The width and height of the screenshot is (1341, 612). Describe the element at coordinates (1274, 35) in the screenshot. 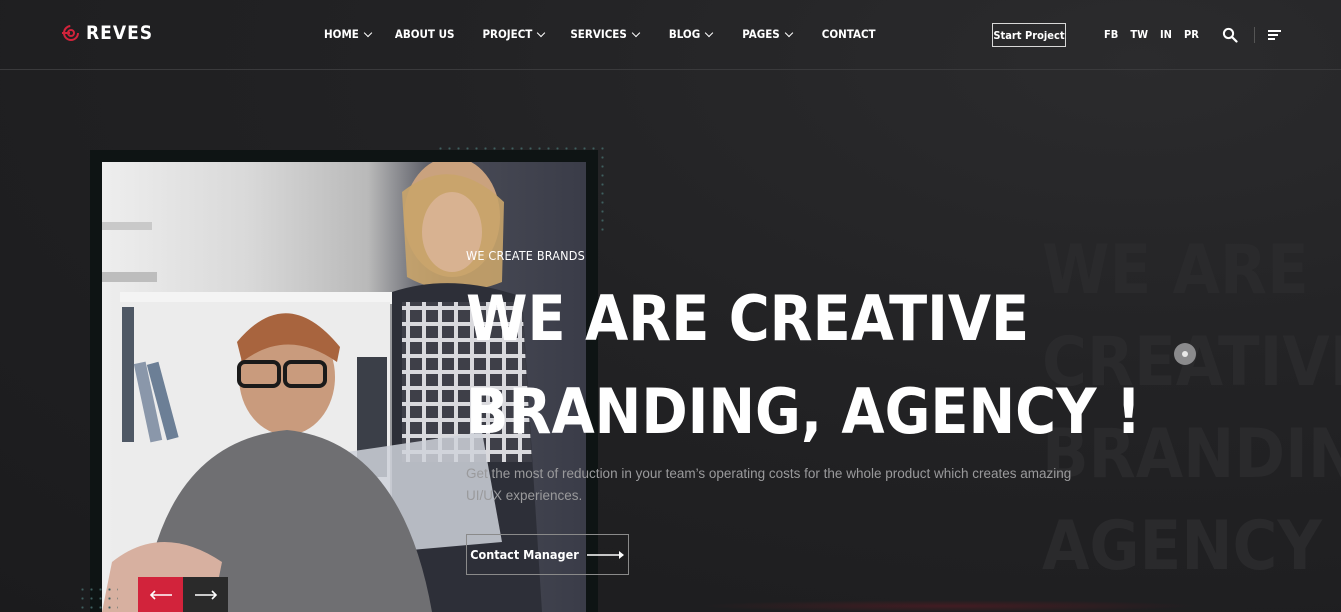

I see `menu-icon` at that location.